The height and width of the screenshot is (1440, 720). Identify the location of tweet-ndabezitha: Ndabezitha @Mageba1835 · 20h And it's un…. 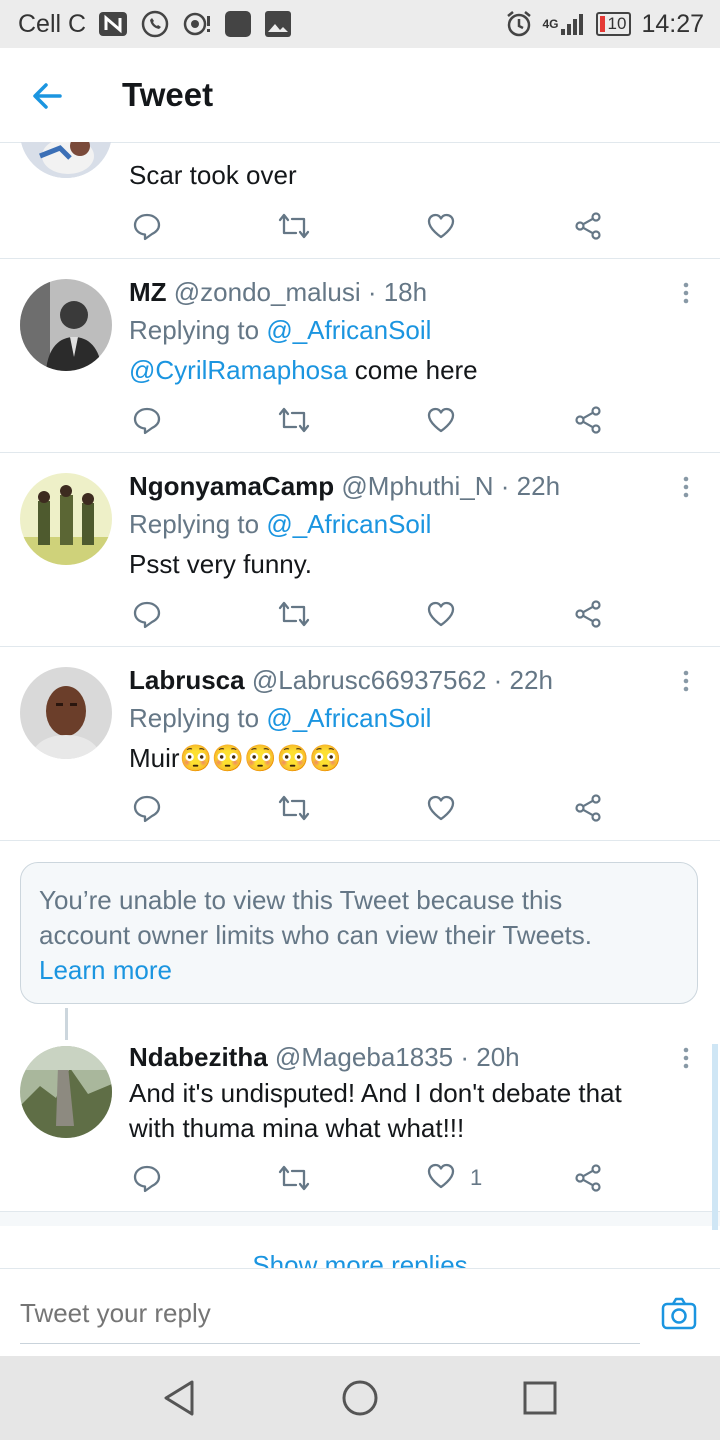
(360, 1117).